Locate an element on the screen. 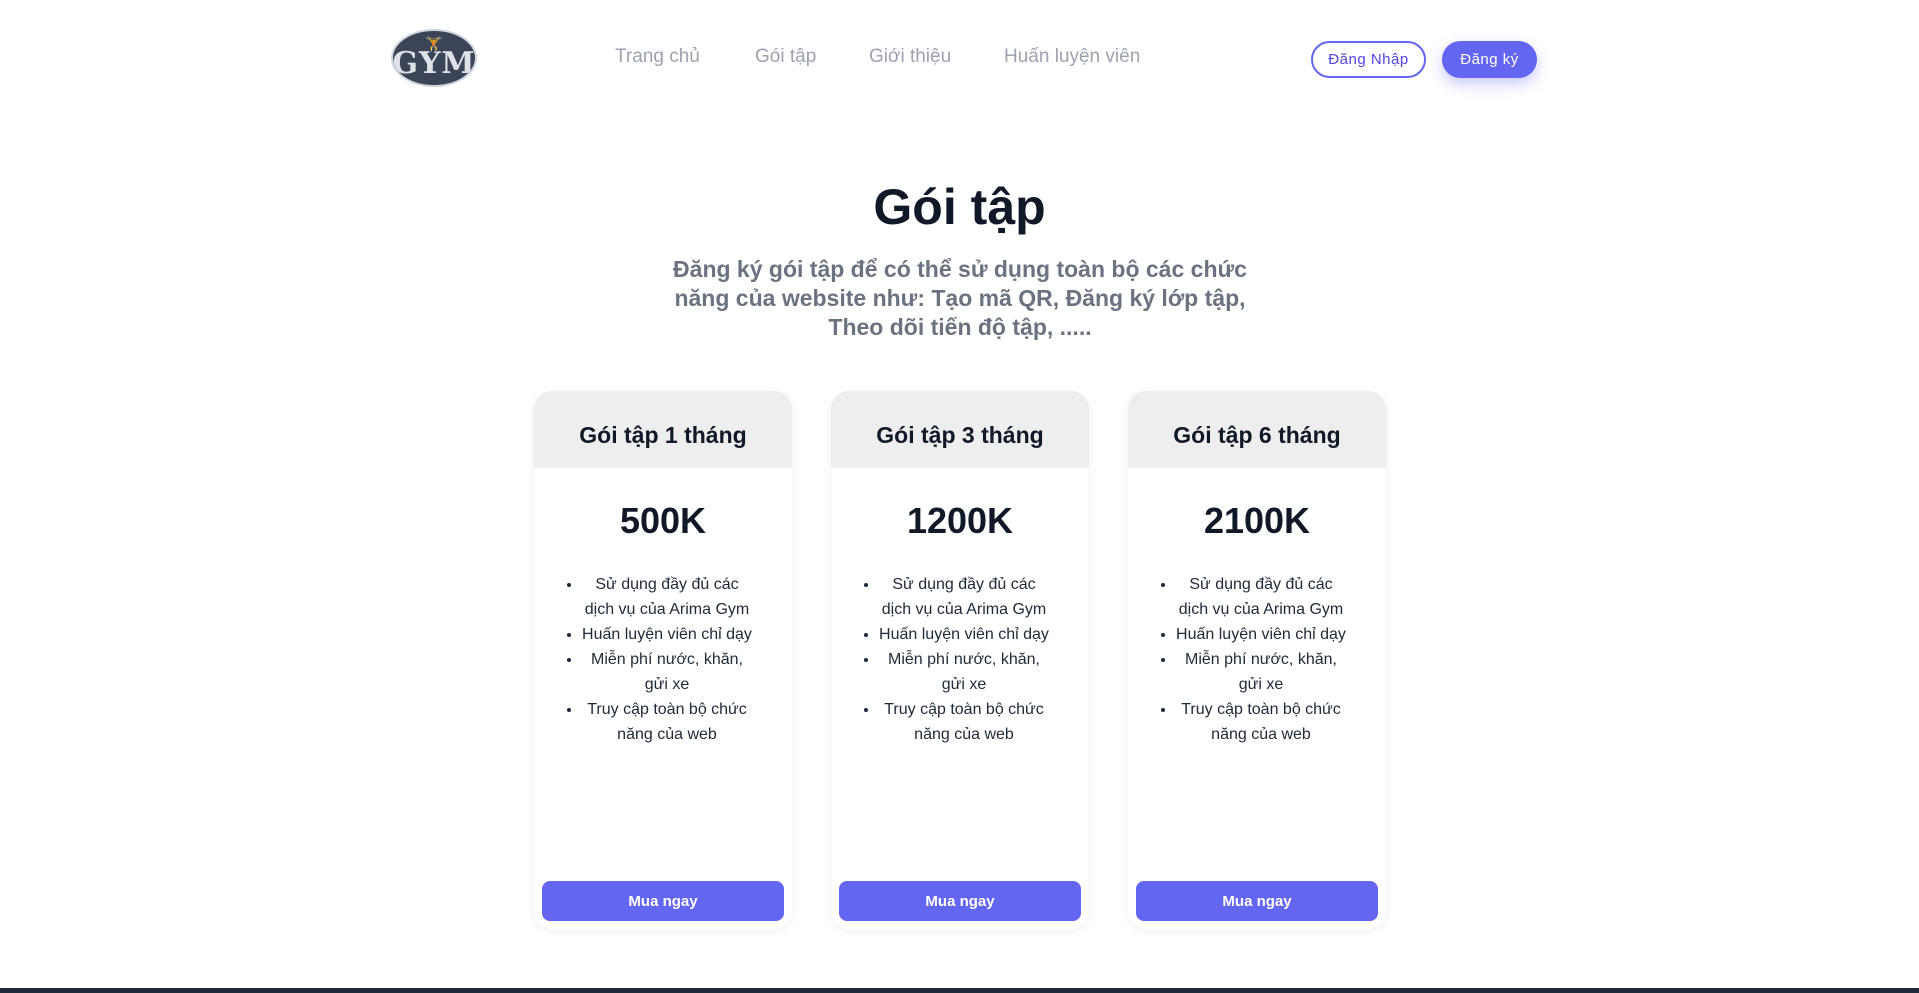  page-title: Gói tập is located at coordinates (959, 207).